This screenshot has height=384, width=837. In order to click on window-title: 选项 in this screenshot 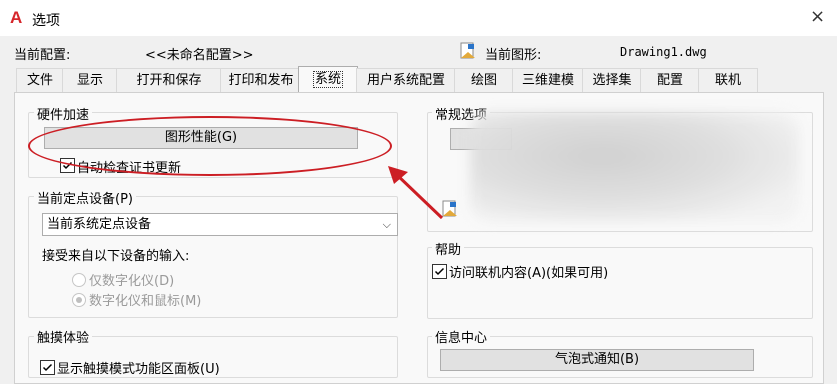, I will do `click(46, 21)`.